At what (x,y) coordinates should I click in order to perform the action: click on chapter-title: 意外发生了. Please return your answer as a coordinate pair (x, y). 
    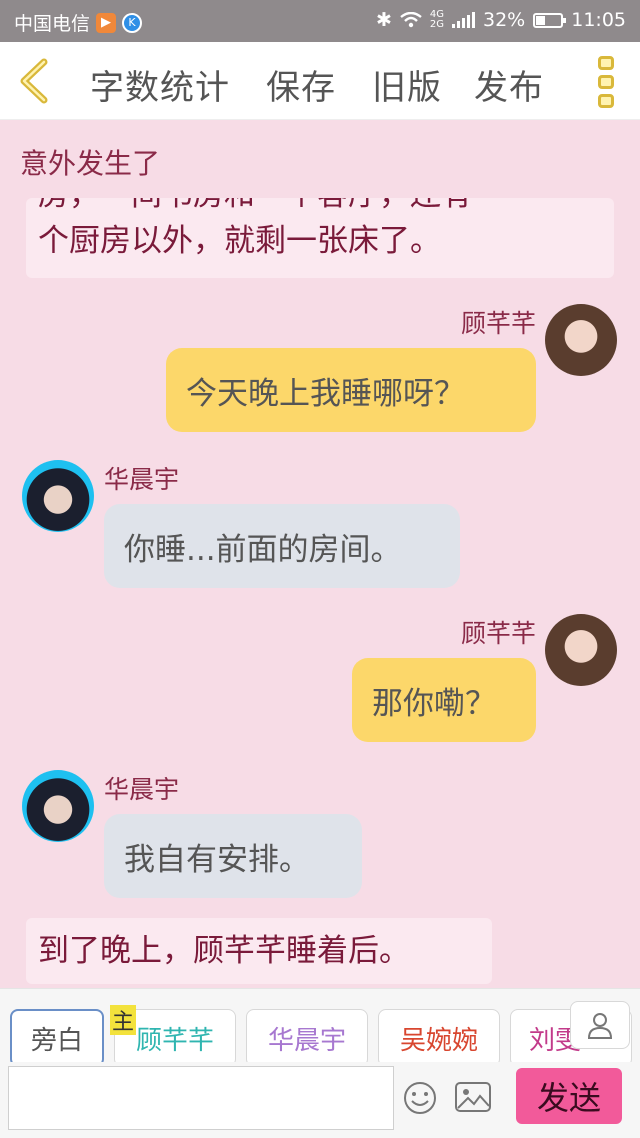
    Looking at the image, I should click on (90, 162).